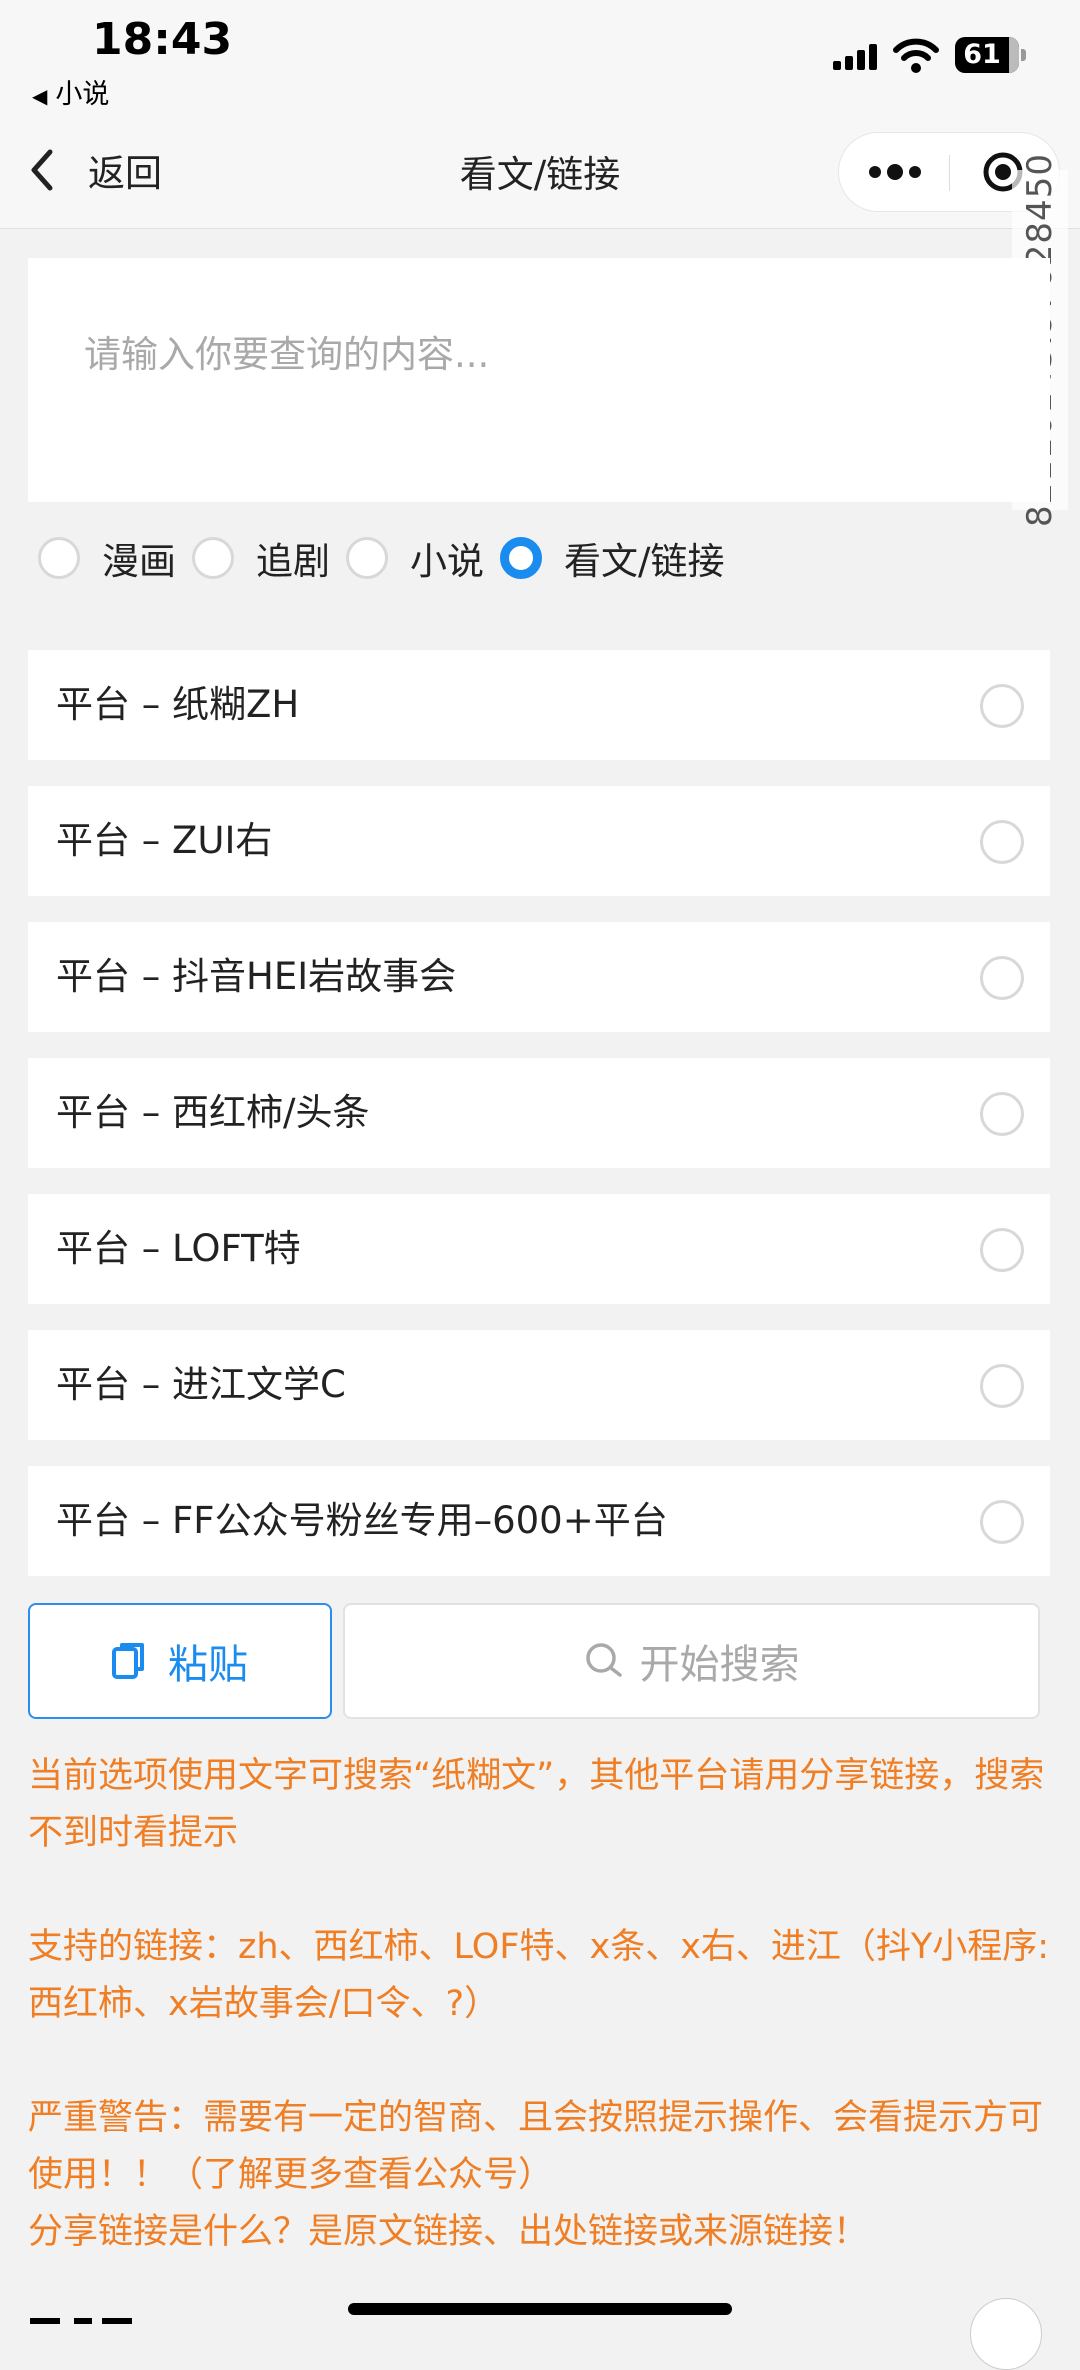  I want to click on category-radio-read-link: 看文/链接, so click(612, 558).